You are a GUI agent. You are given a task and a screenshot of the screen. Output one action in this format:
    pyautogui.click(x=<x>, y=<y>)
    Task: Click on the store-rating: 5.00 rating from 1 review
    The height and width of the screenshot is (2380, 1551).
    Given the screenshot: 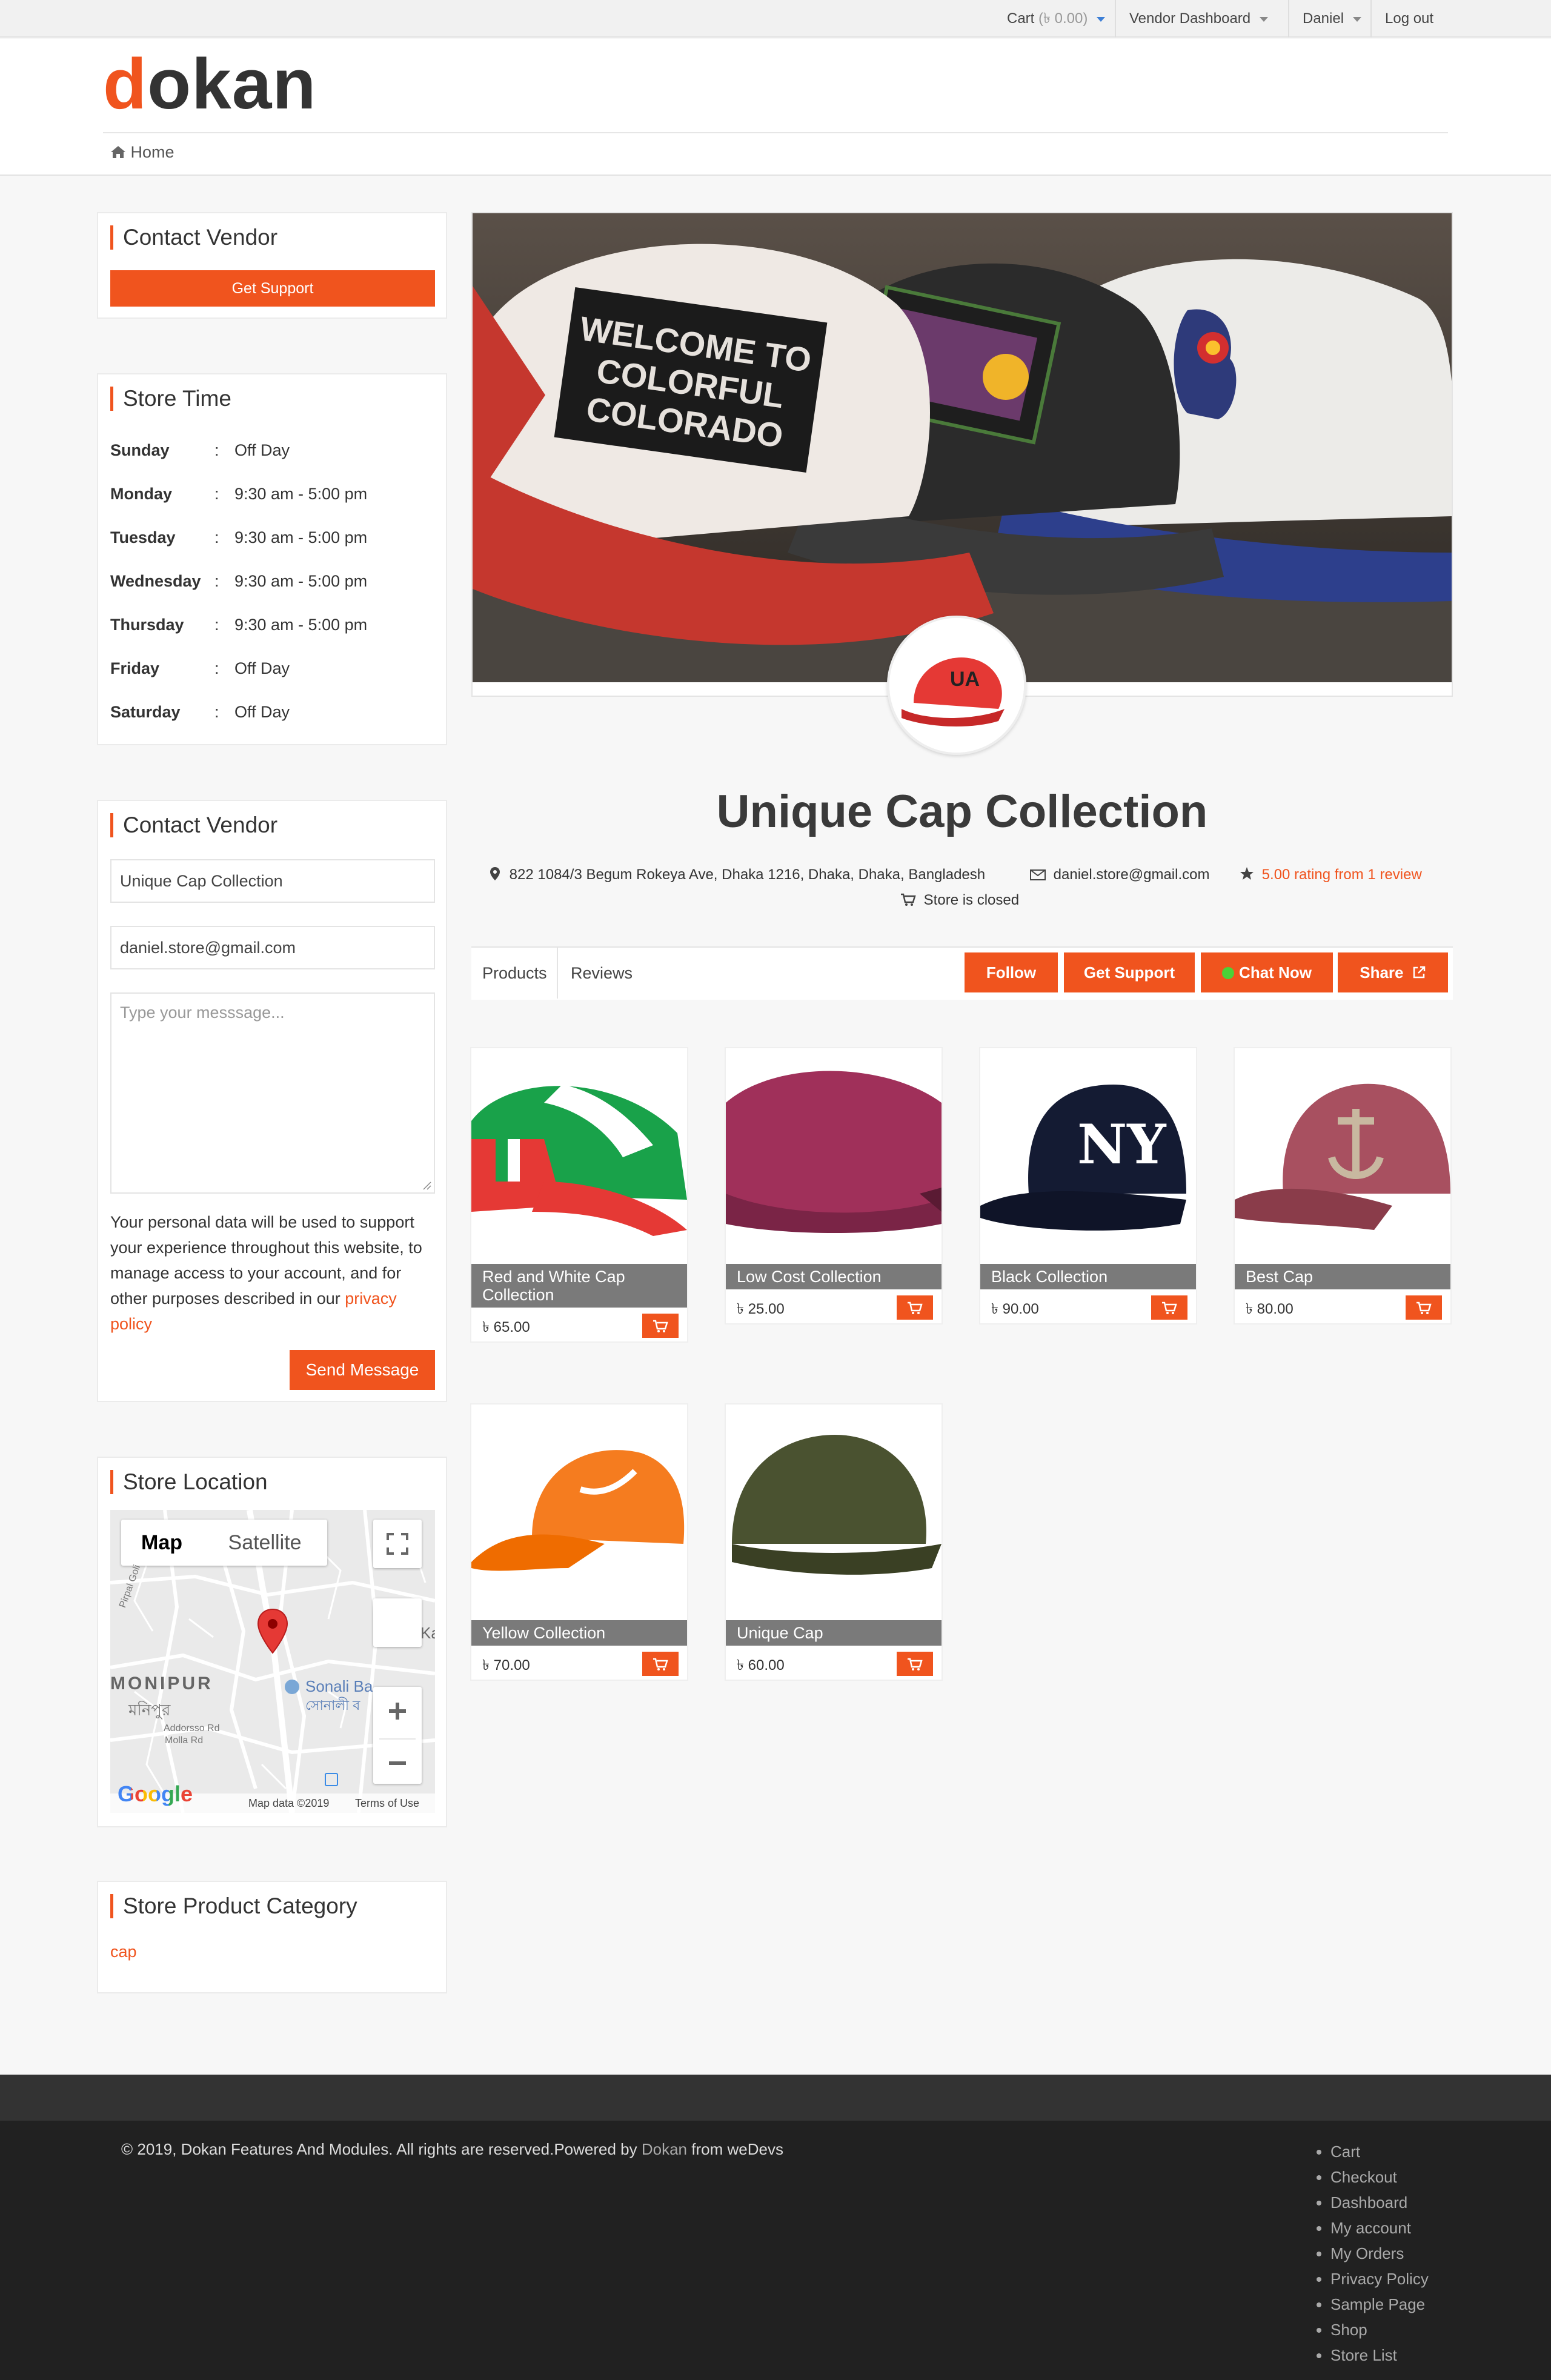 What is the action you would take?
    pyautogui.click(x=1331, y=874)
    